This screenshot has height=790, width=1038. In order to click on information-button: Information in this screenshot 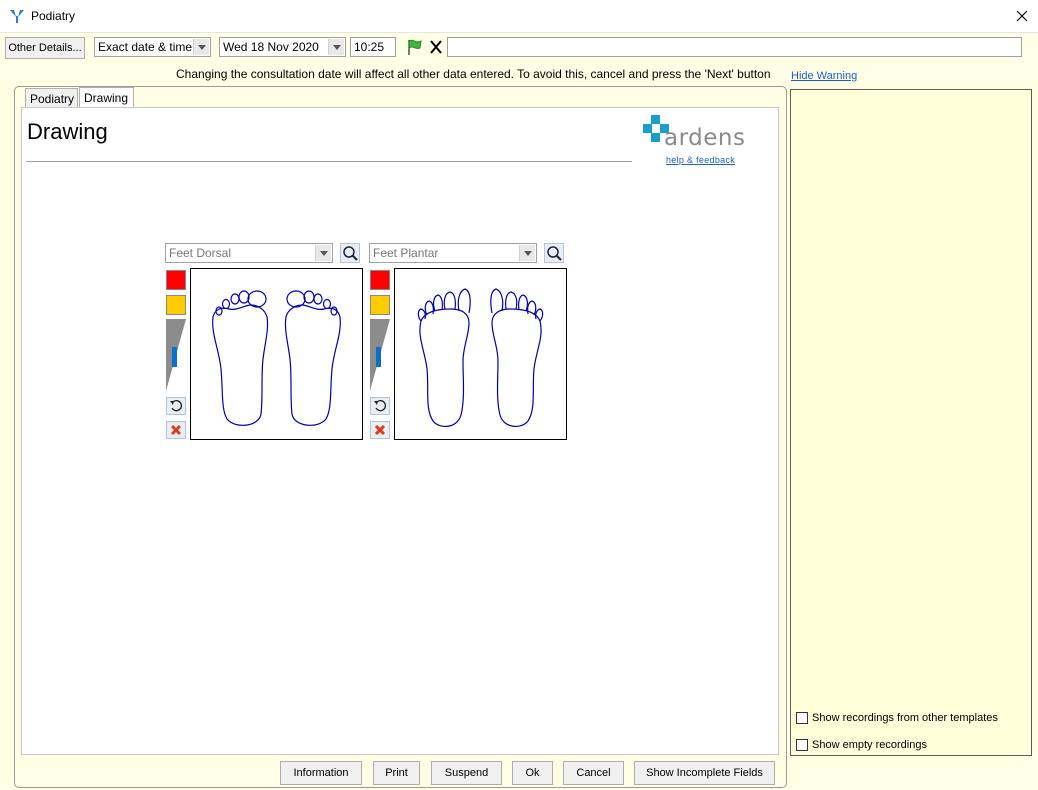, I will do `click(321, 773)`.